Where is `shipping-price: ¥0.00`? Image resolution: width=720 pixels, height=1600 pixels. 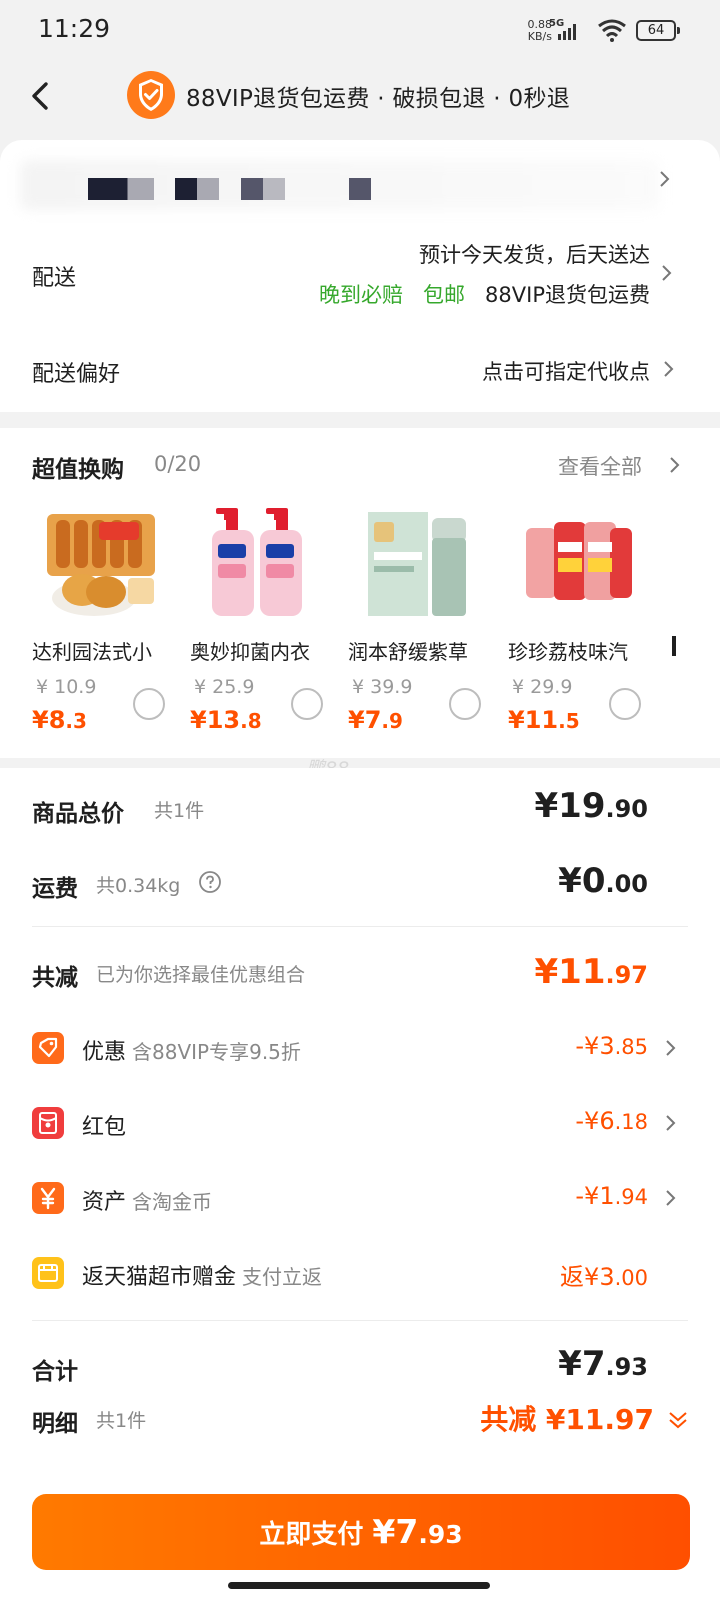
shipping-price: ¥0.00 is located at coordinates (603, 881).